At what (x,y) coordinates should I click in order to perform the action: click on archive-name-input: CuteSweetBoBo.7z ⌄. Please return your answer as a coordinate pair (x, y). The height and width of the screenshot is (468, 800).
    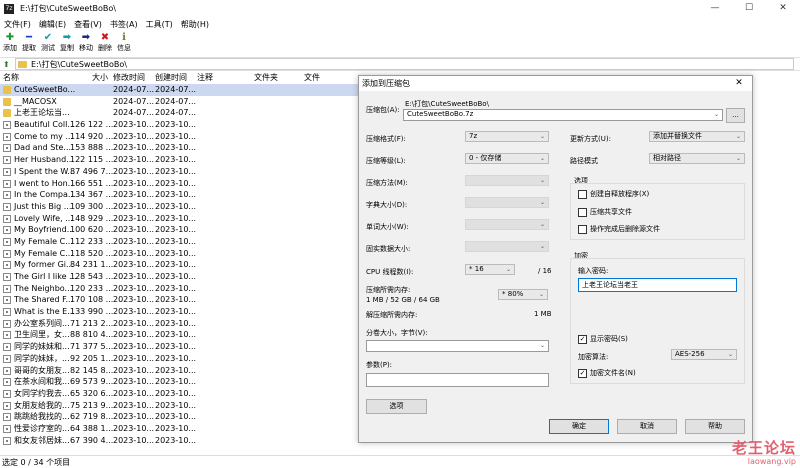
    Looking at the image, I should click on (563, 115).